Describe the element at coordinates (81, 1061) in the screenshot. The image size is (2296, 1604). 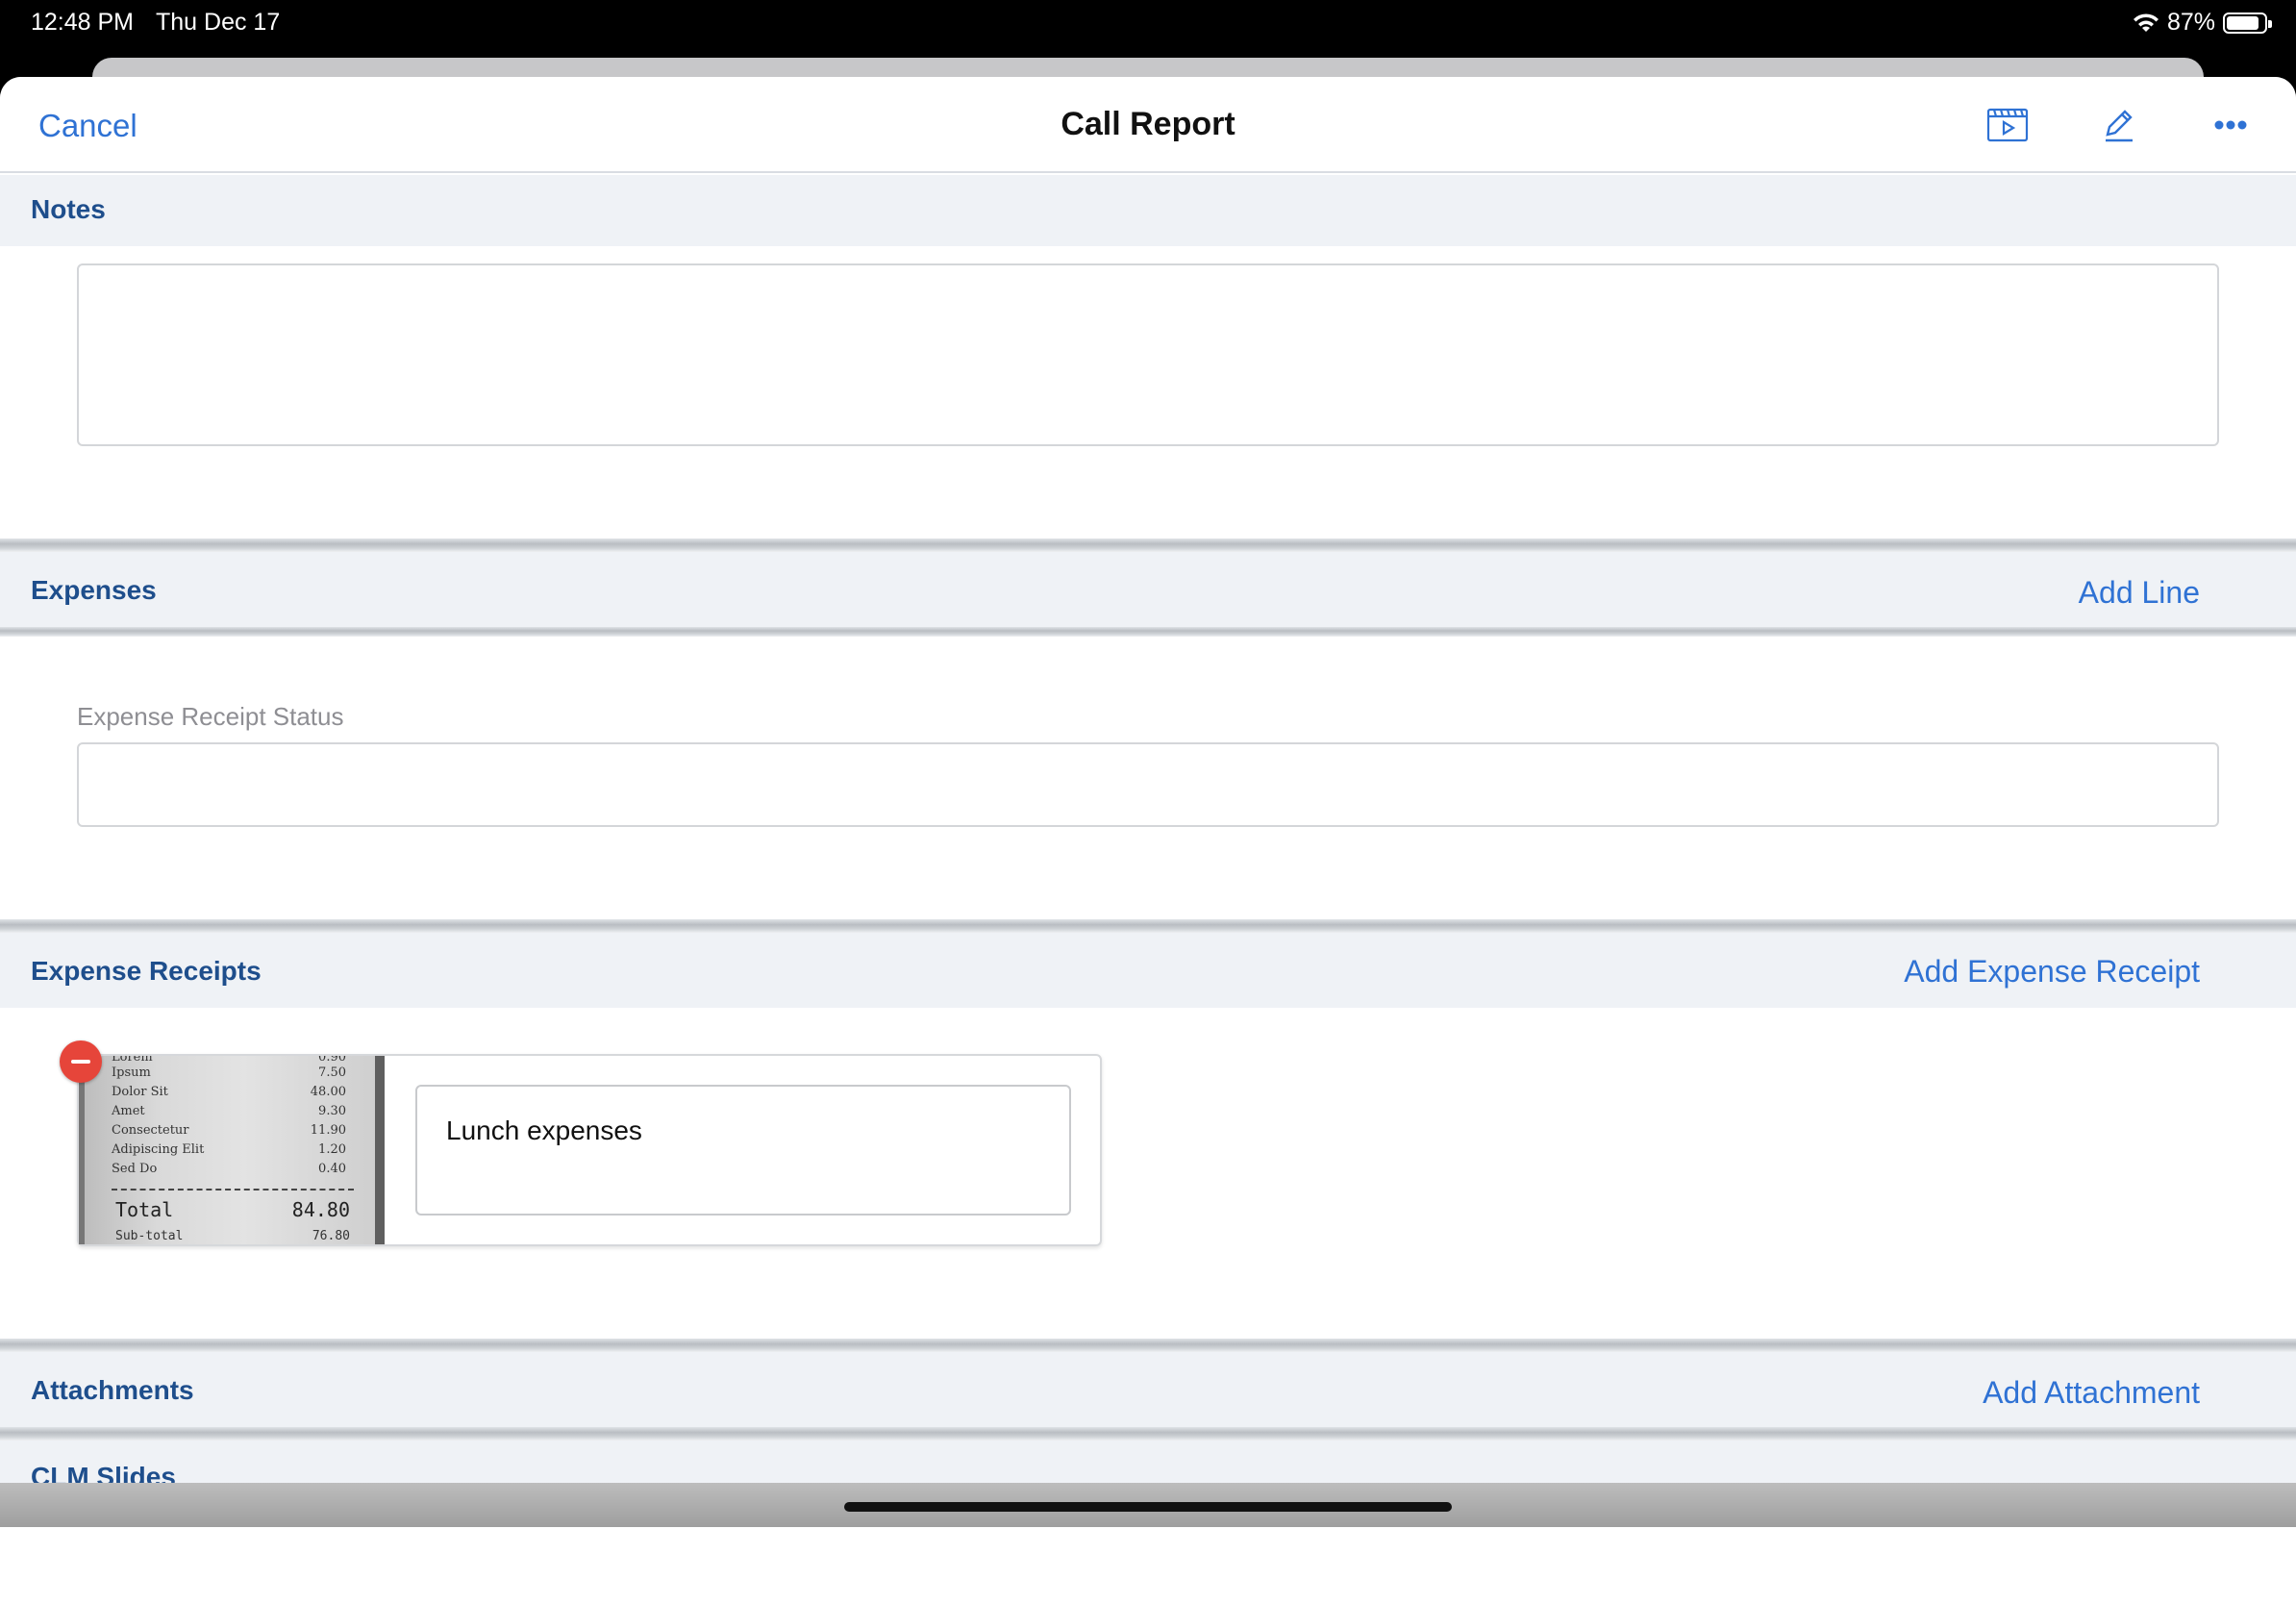
I see `remove-receipt-icon` at that location.